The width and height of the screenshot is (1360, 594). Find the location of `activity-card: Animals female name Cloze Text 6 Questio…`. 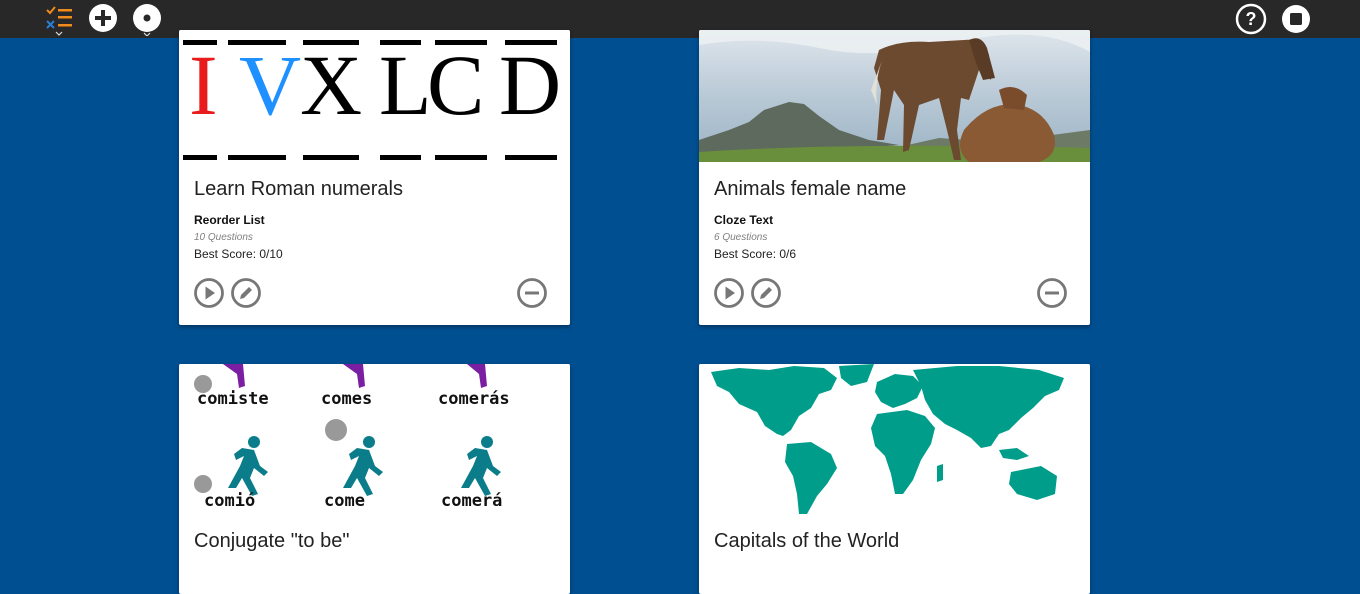

activity-card: Animals female name Cloze Text 6 Questio… is located at coordinates (894, 177).